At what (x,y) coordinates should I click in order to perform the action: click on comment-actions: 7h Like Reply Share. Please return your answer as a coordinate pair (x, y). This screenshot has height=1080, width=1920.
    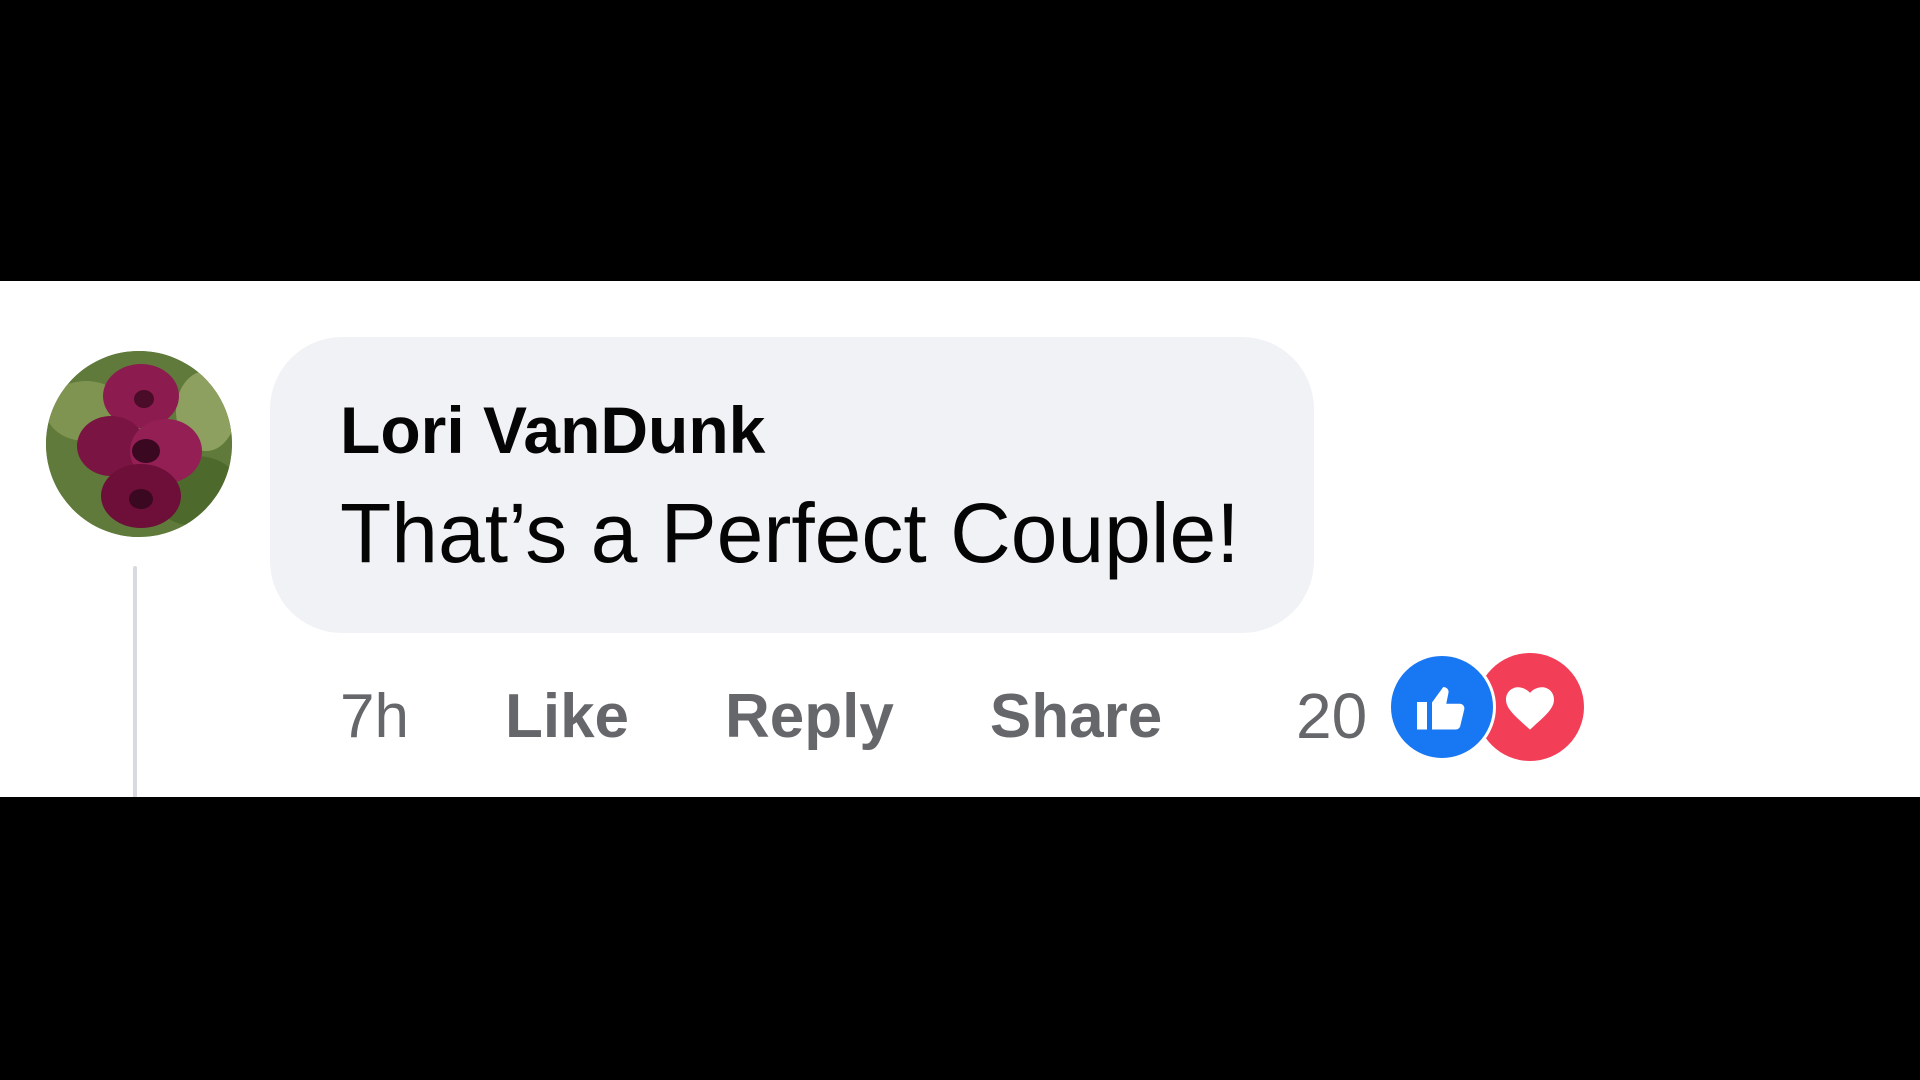
    Looking at the image, I should click on (751, 716).